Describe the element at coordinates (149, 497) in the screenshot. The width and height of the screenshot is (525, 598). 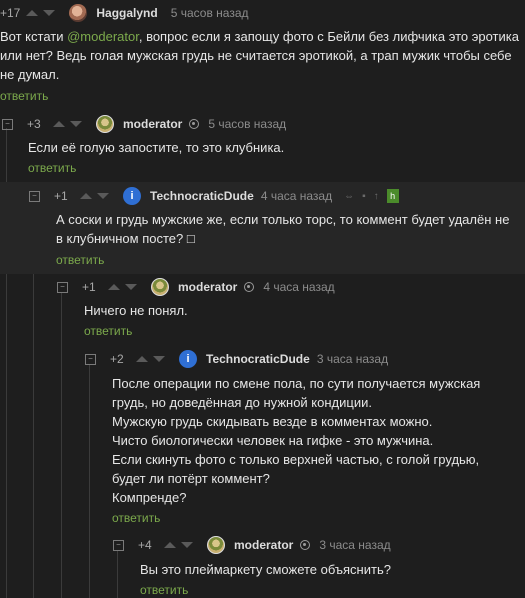
I see `comment-text: Компренде?` at that location.